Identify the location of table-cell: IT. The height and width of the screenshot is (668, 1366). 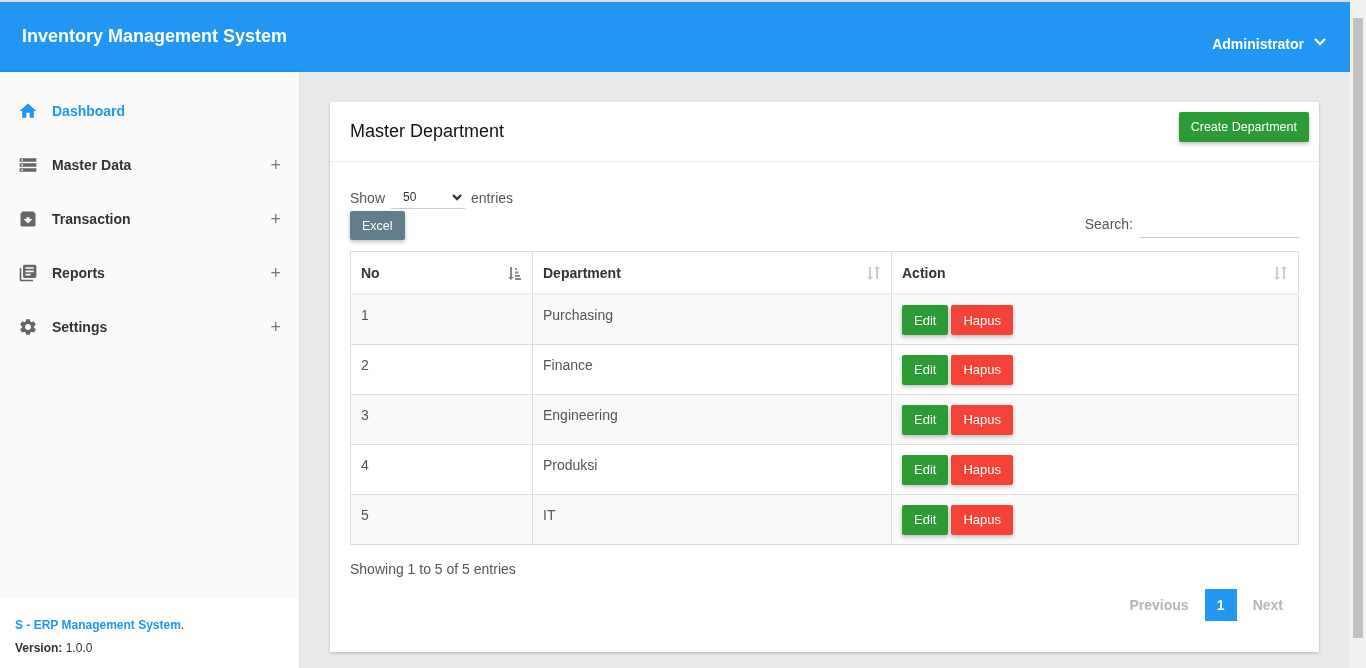
(712, 519).